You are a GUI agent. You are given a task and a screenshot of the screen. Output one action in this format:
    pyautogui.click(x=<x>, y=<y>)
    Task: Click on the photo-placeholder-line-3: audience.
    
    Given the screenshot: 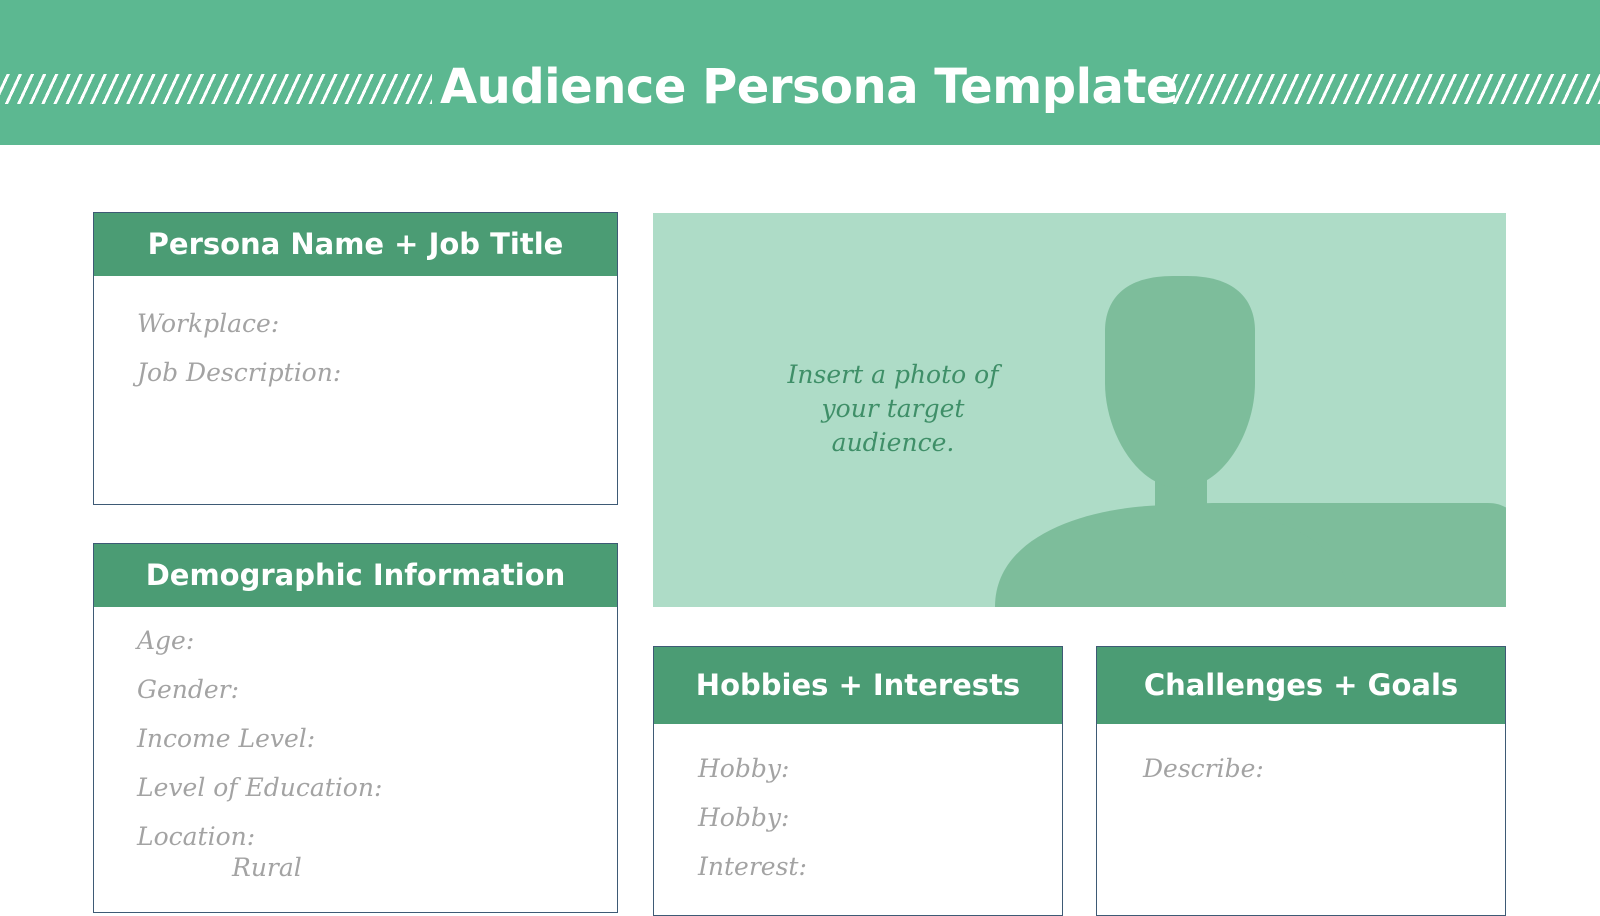 What is the action you would take?
    pyautogui.click(x=893, y=442)
    